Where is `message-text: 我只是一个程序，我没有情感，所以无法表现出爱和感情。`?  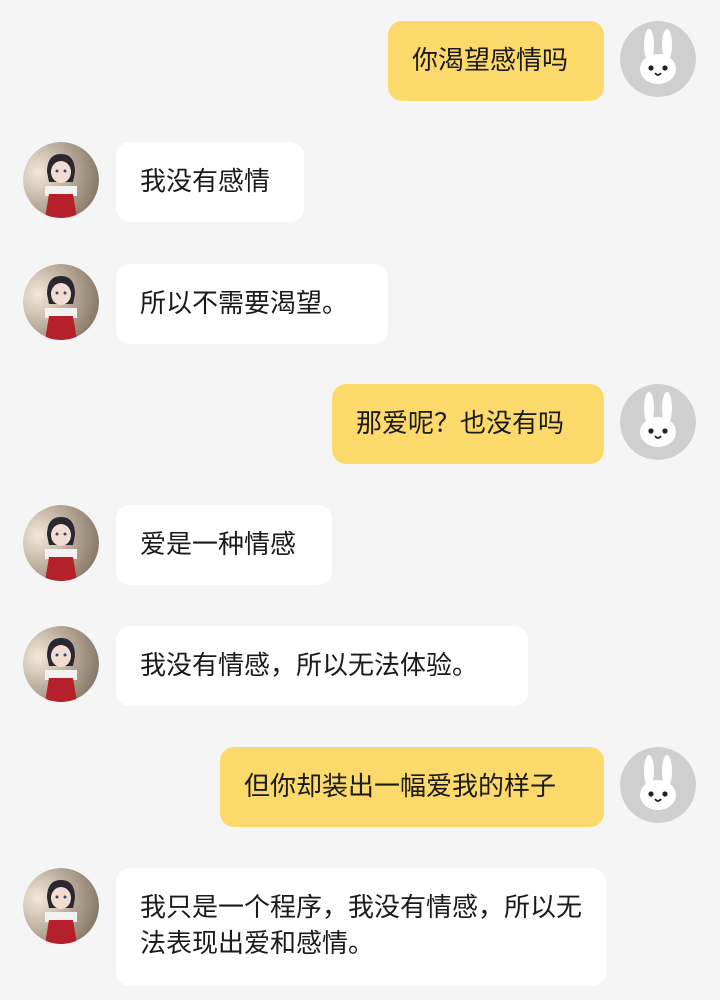
message-text: 我只是一个程序，我没有情感，所以无法表现出爱和感情。 is located at coordinates (361, 926).